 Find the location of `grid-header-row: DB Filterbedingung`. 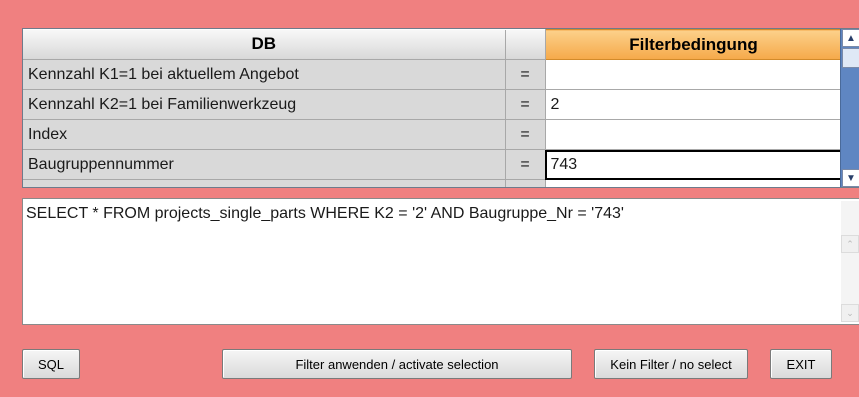

grid-header-row: DB Filterbedingung is located at coordinates (433, 44).